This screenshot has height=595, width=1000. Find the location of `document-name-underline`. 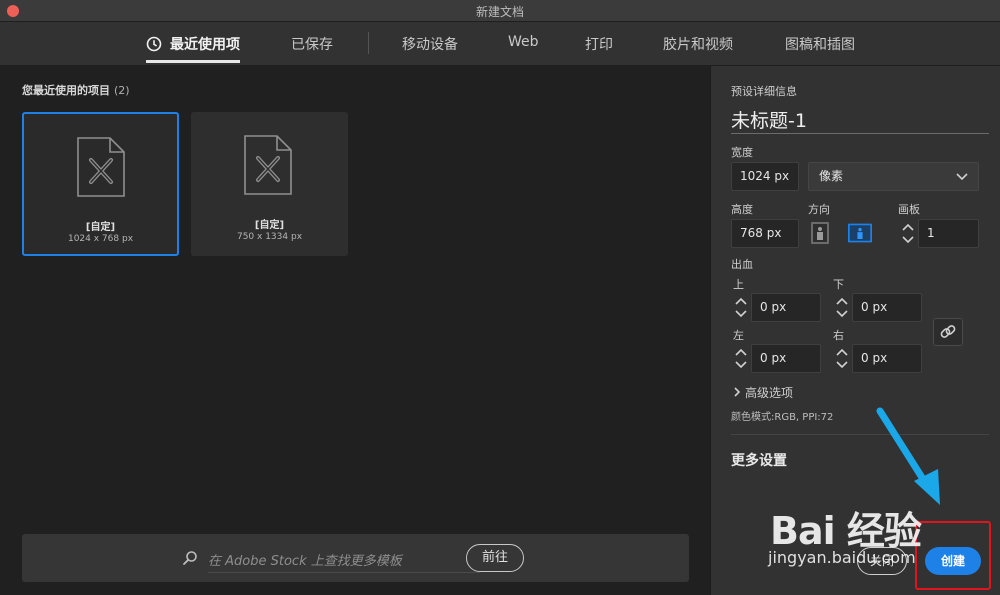

document-name-underline is located at coordinates (860, 133).